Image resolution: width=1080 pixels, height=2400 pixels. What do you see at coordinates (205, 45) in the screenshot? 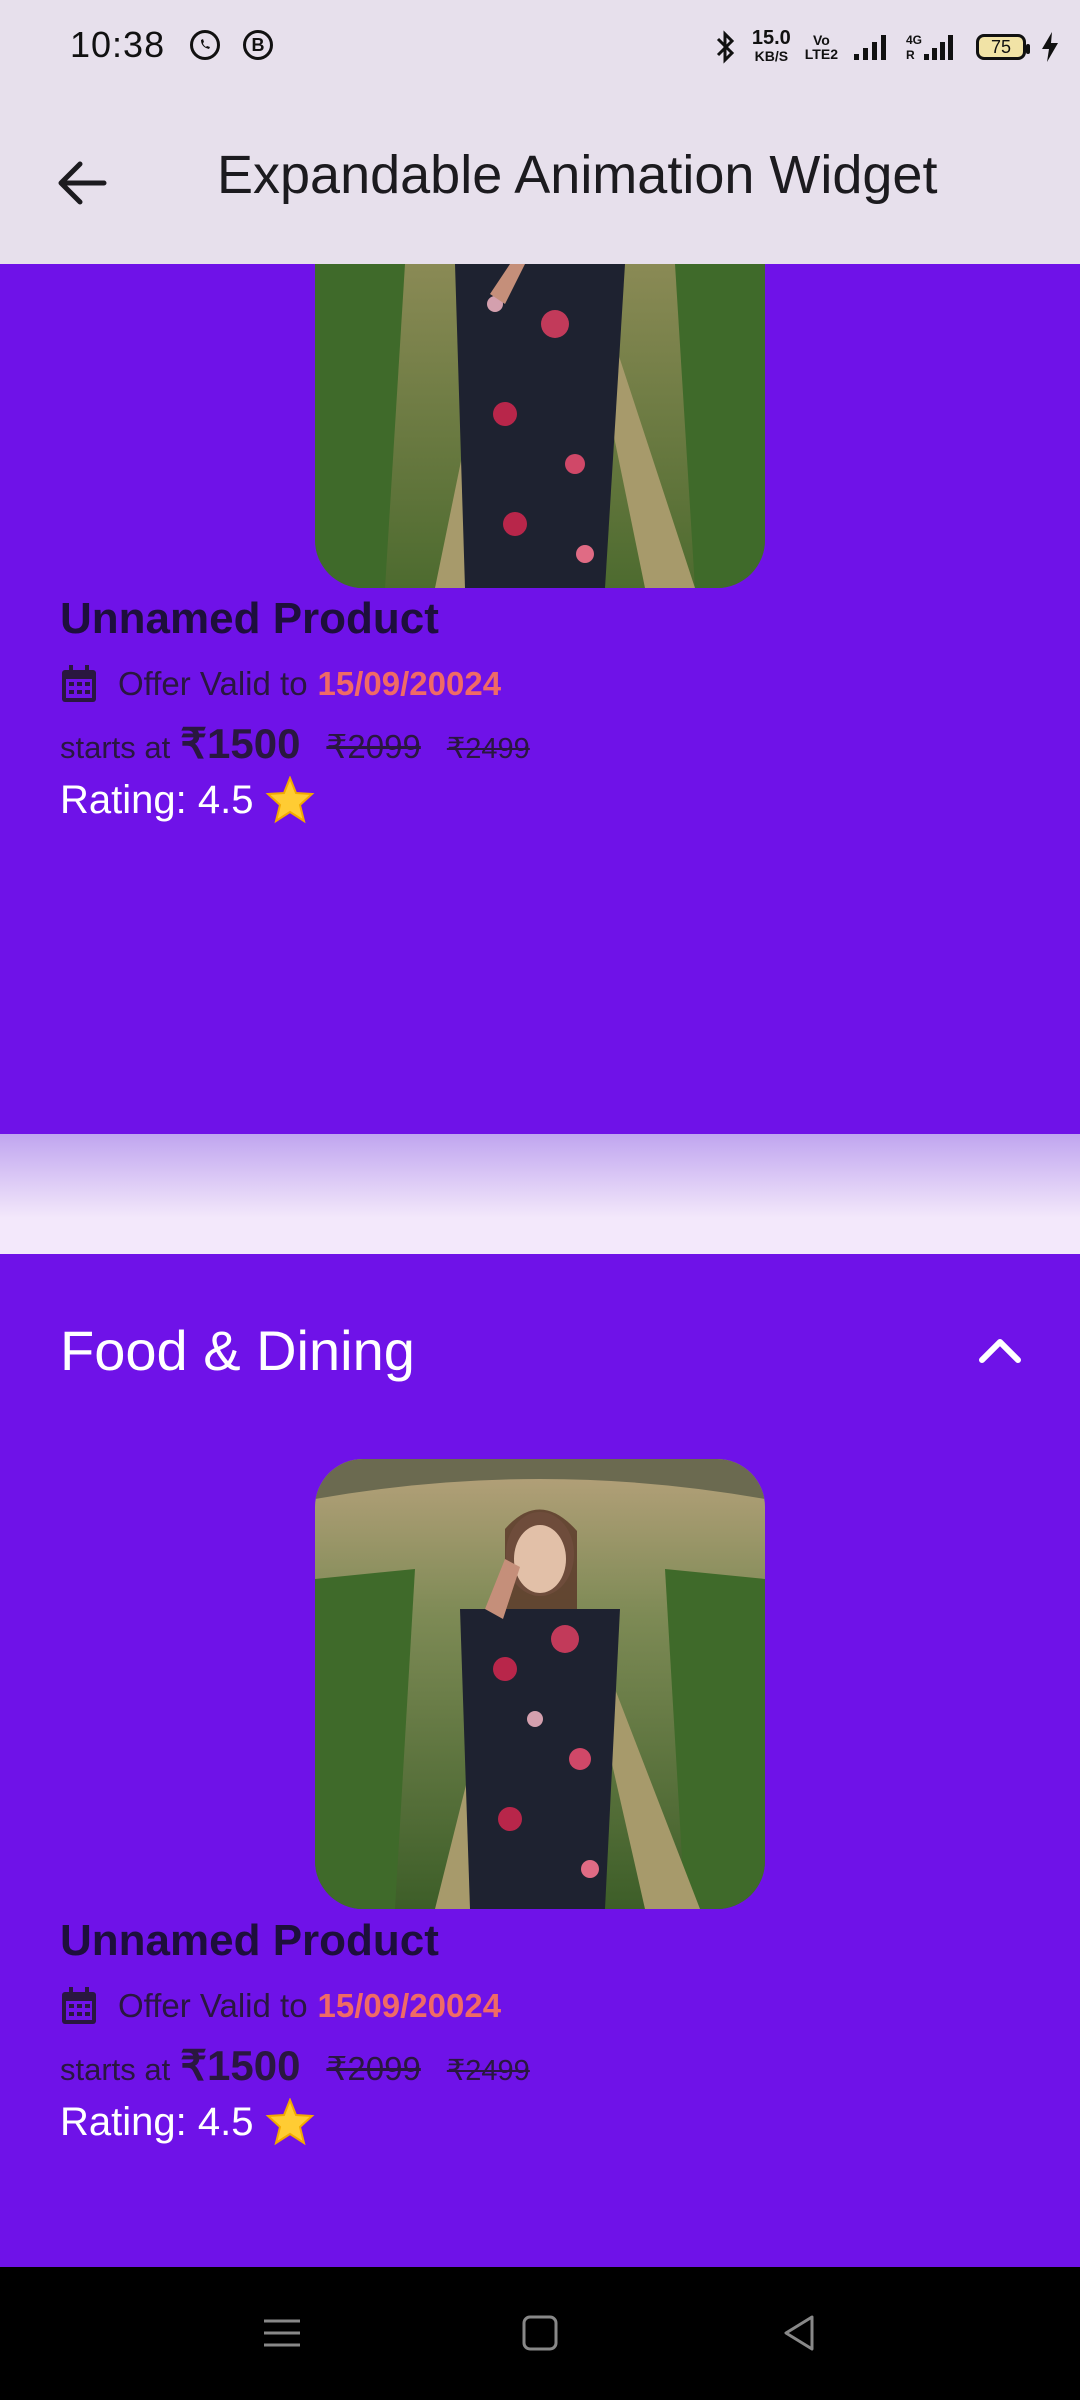
I see `whatsapp-icon` at bounding box center [205, 45].